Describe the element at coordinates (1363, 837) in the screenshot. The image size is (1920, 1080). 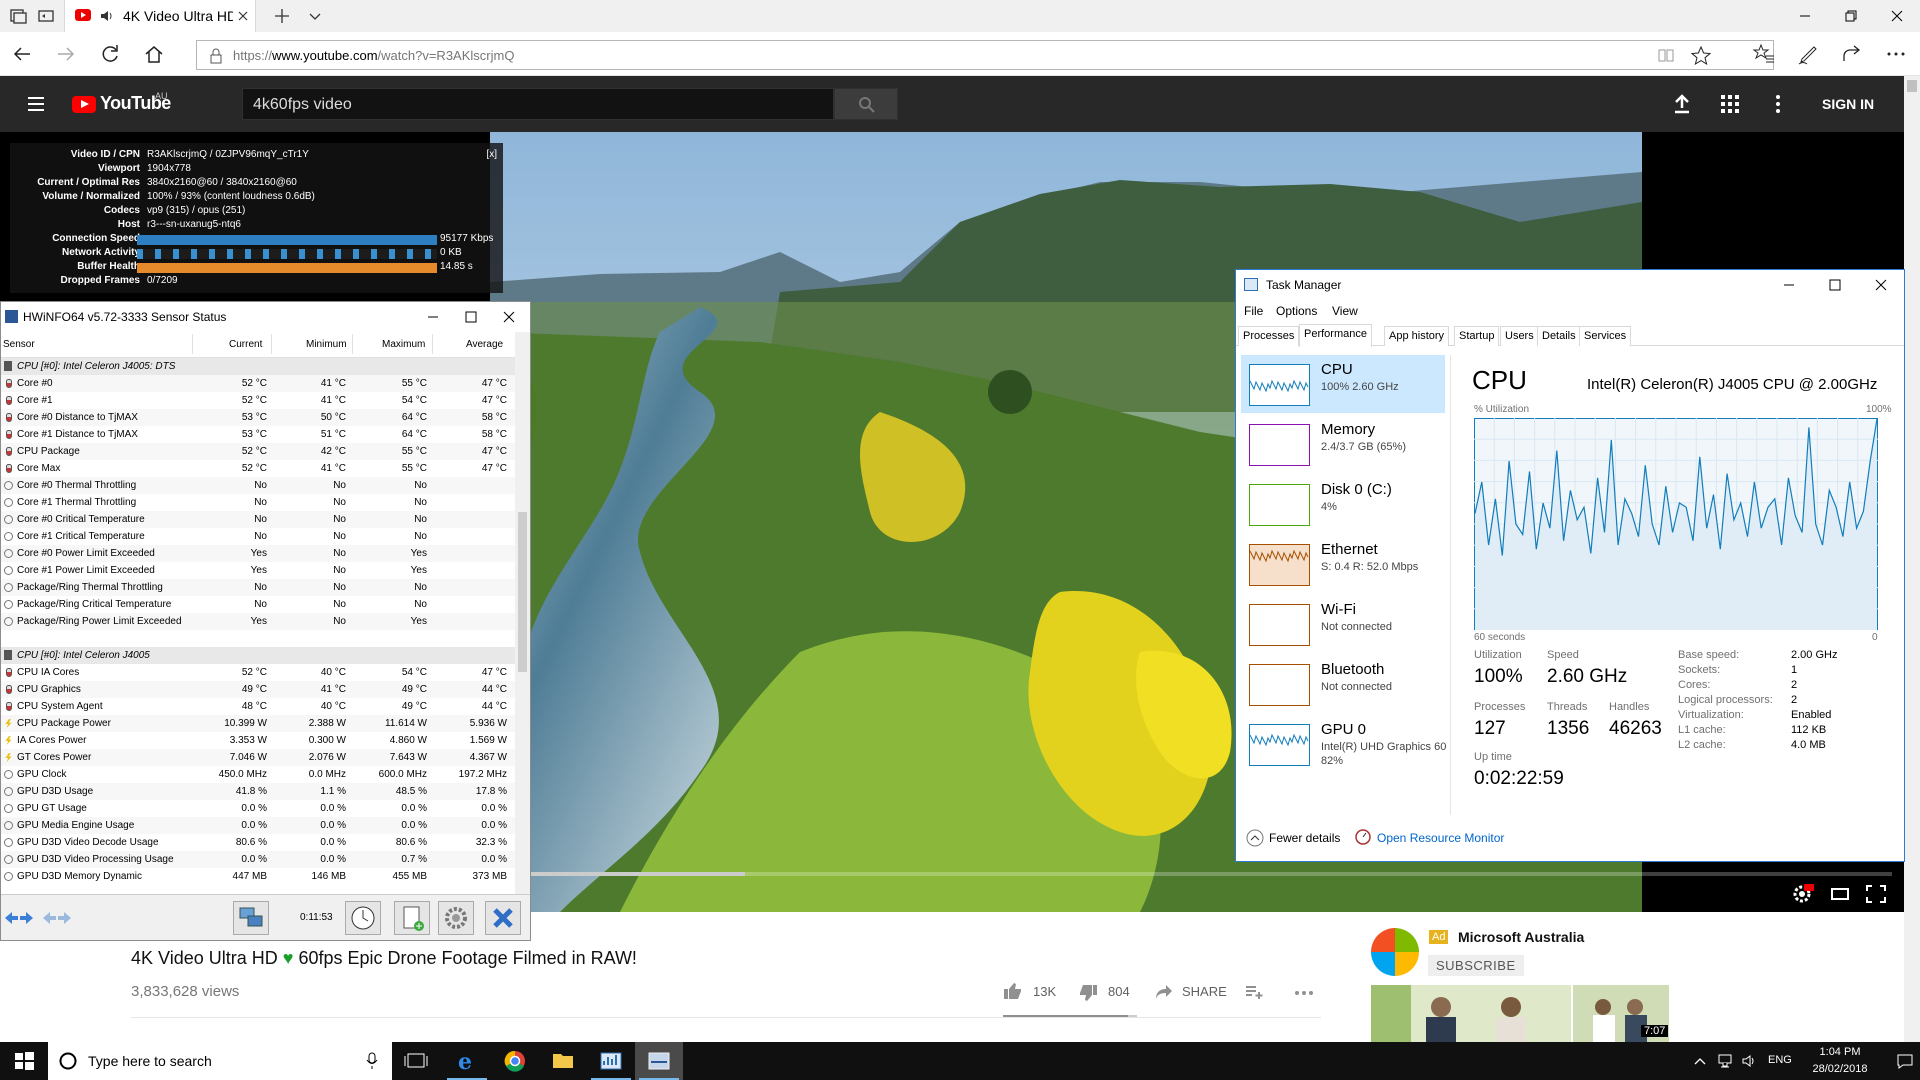
I see `resource-monitor-icon` at that location.